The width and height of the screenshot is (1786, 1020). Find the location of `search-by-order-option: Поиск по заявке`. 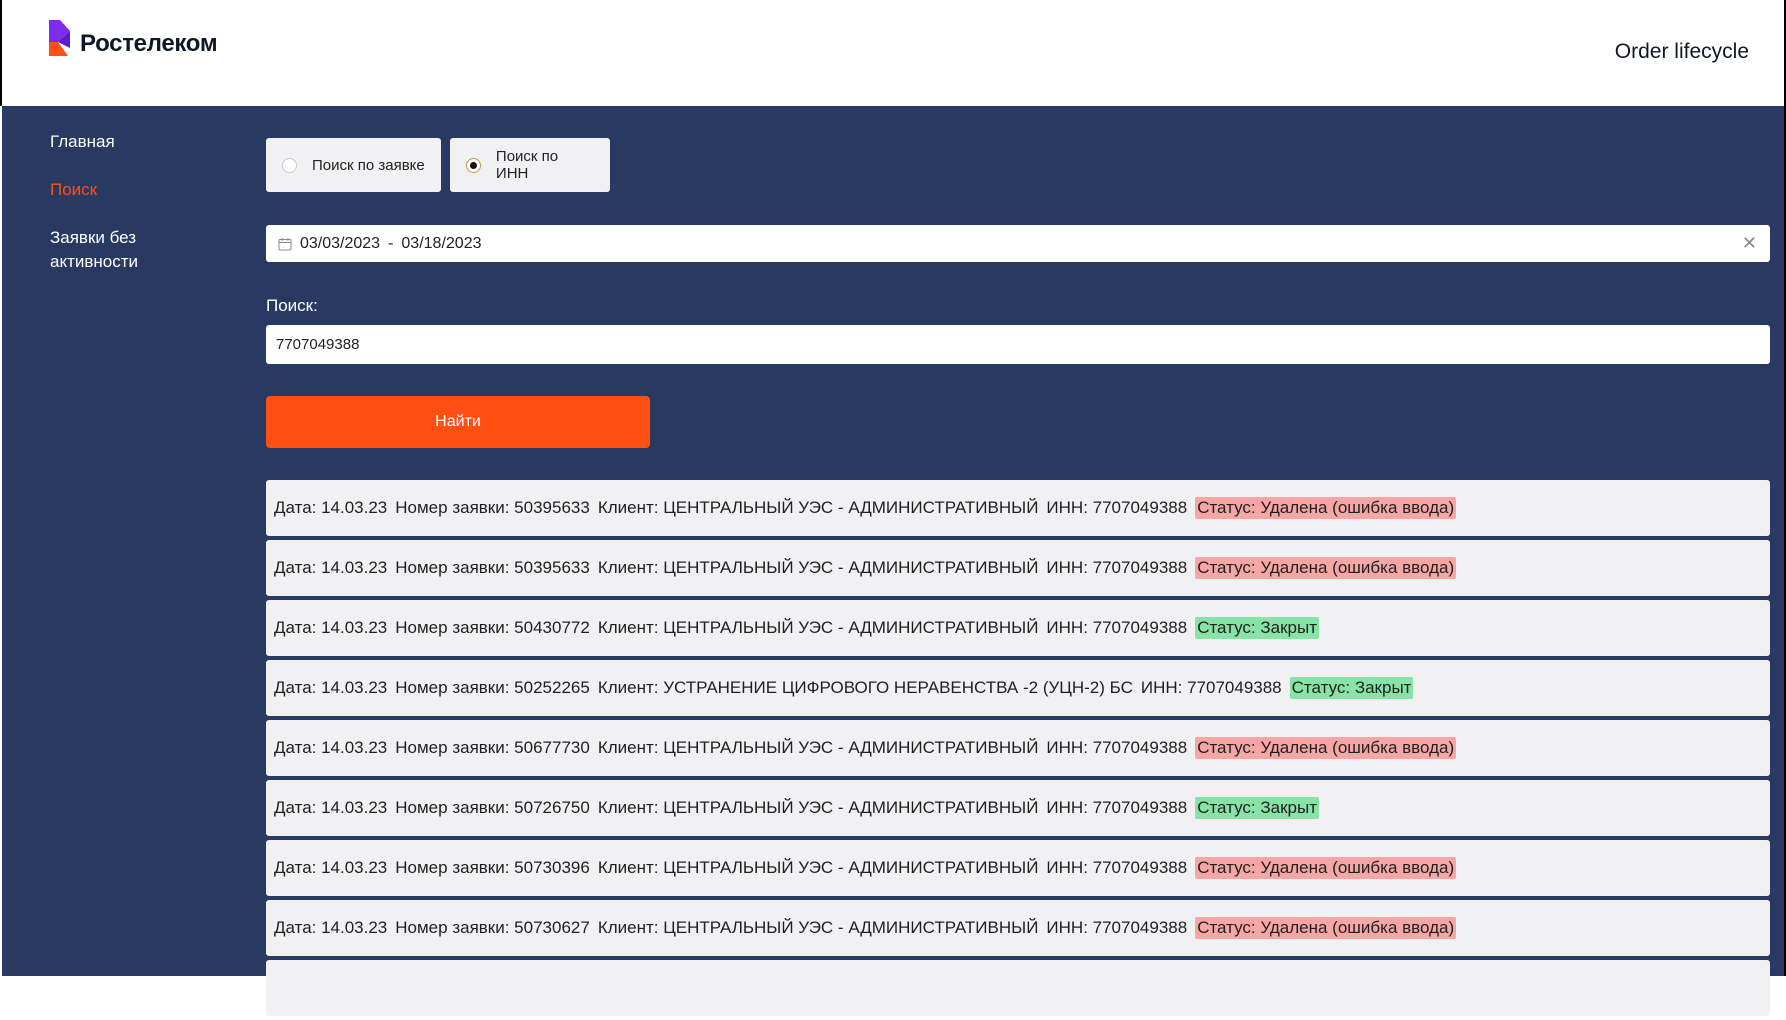

search-by-order-option: Поиск по заявке is located at coordinates (353, 165).